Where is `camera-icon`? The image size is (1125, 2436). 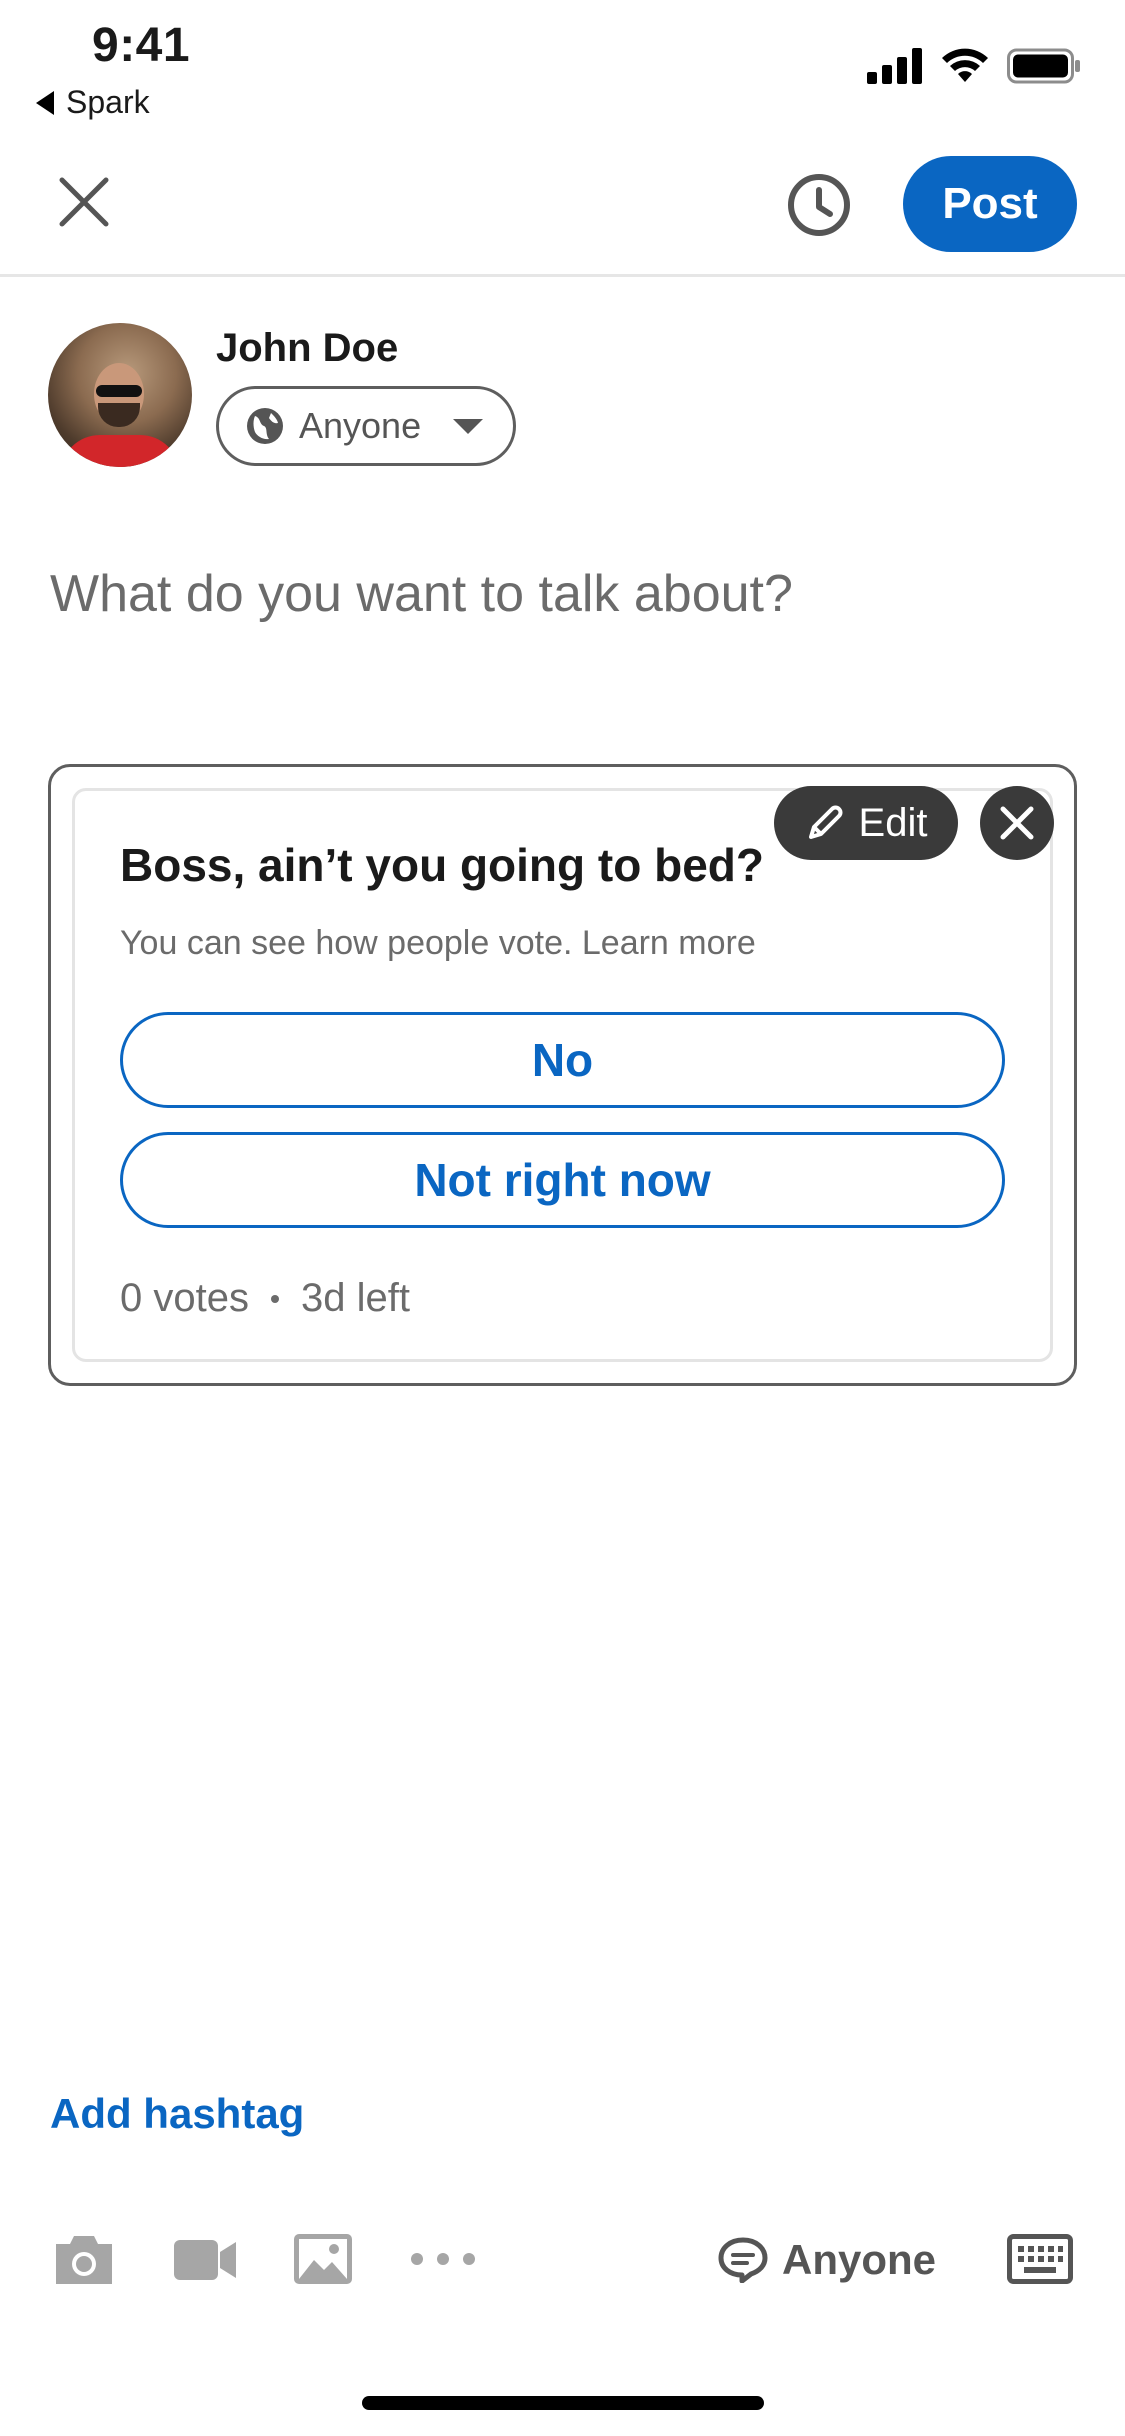
camera-icon is located at coordinates (84, 2260).